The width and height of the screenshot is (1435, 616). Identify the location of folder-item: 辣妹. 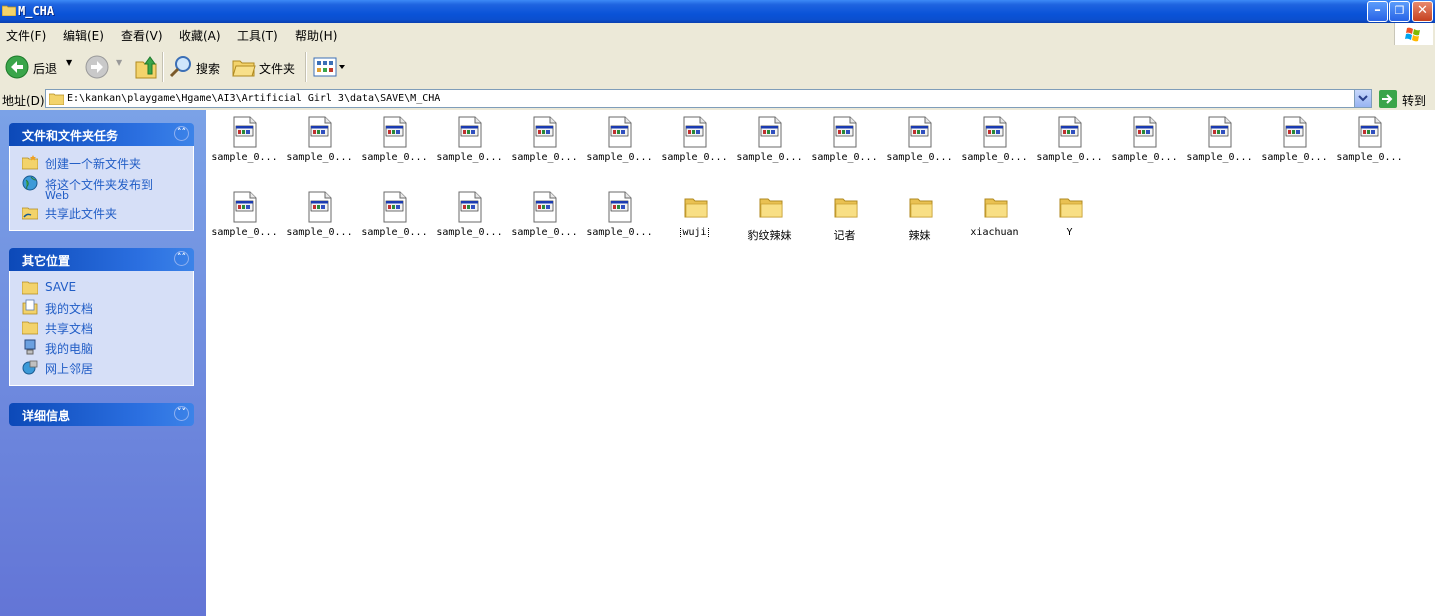
(919, 220).